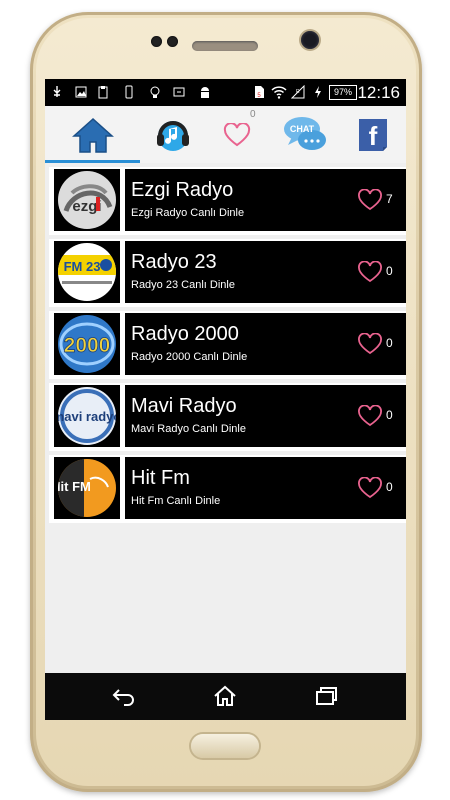  What do you see at coordinates (265, 488) in the screenshot?
I see `station-info: Hit Fm Hit Fm Canlı Dinle 0` at bounding box center [265, 488].